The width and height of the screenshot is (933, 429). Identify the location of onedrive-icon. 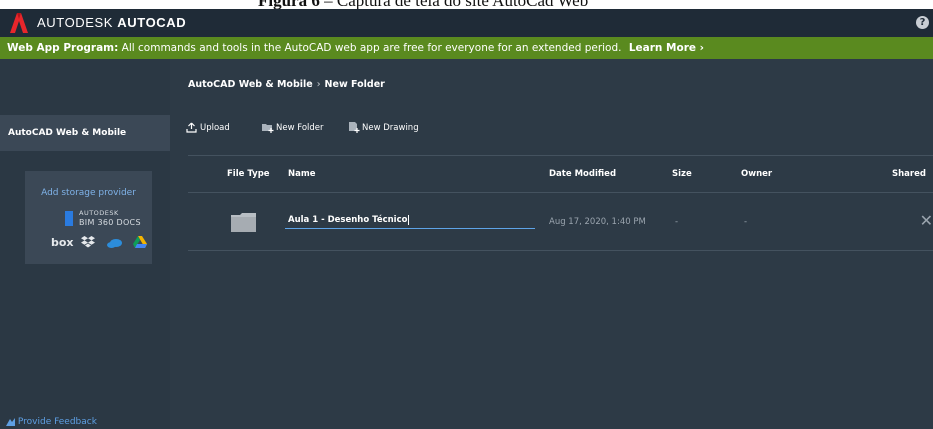
(115, 243).